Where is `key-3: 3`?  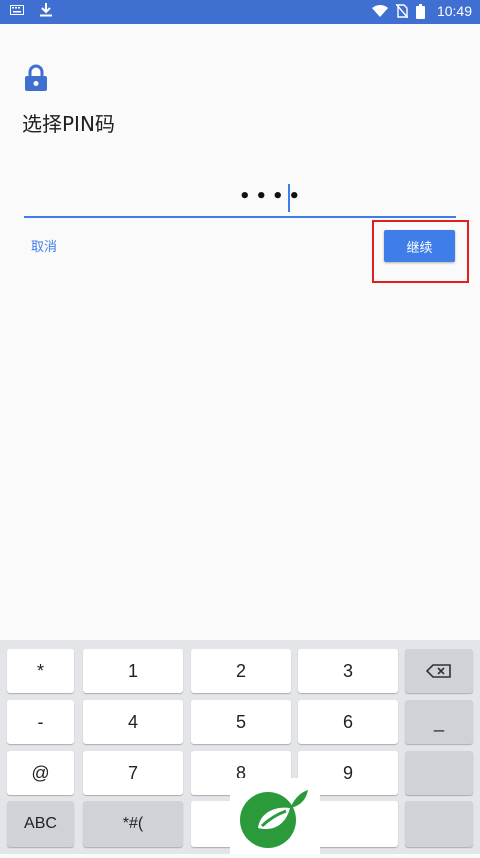 key-3: 3 is located at coordinates (348, 671).